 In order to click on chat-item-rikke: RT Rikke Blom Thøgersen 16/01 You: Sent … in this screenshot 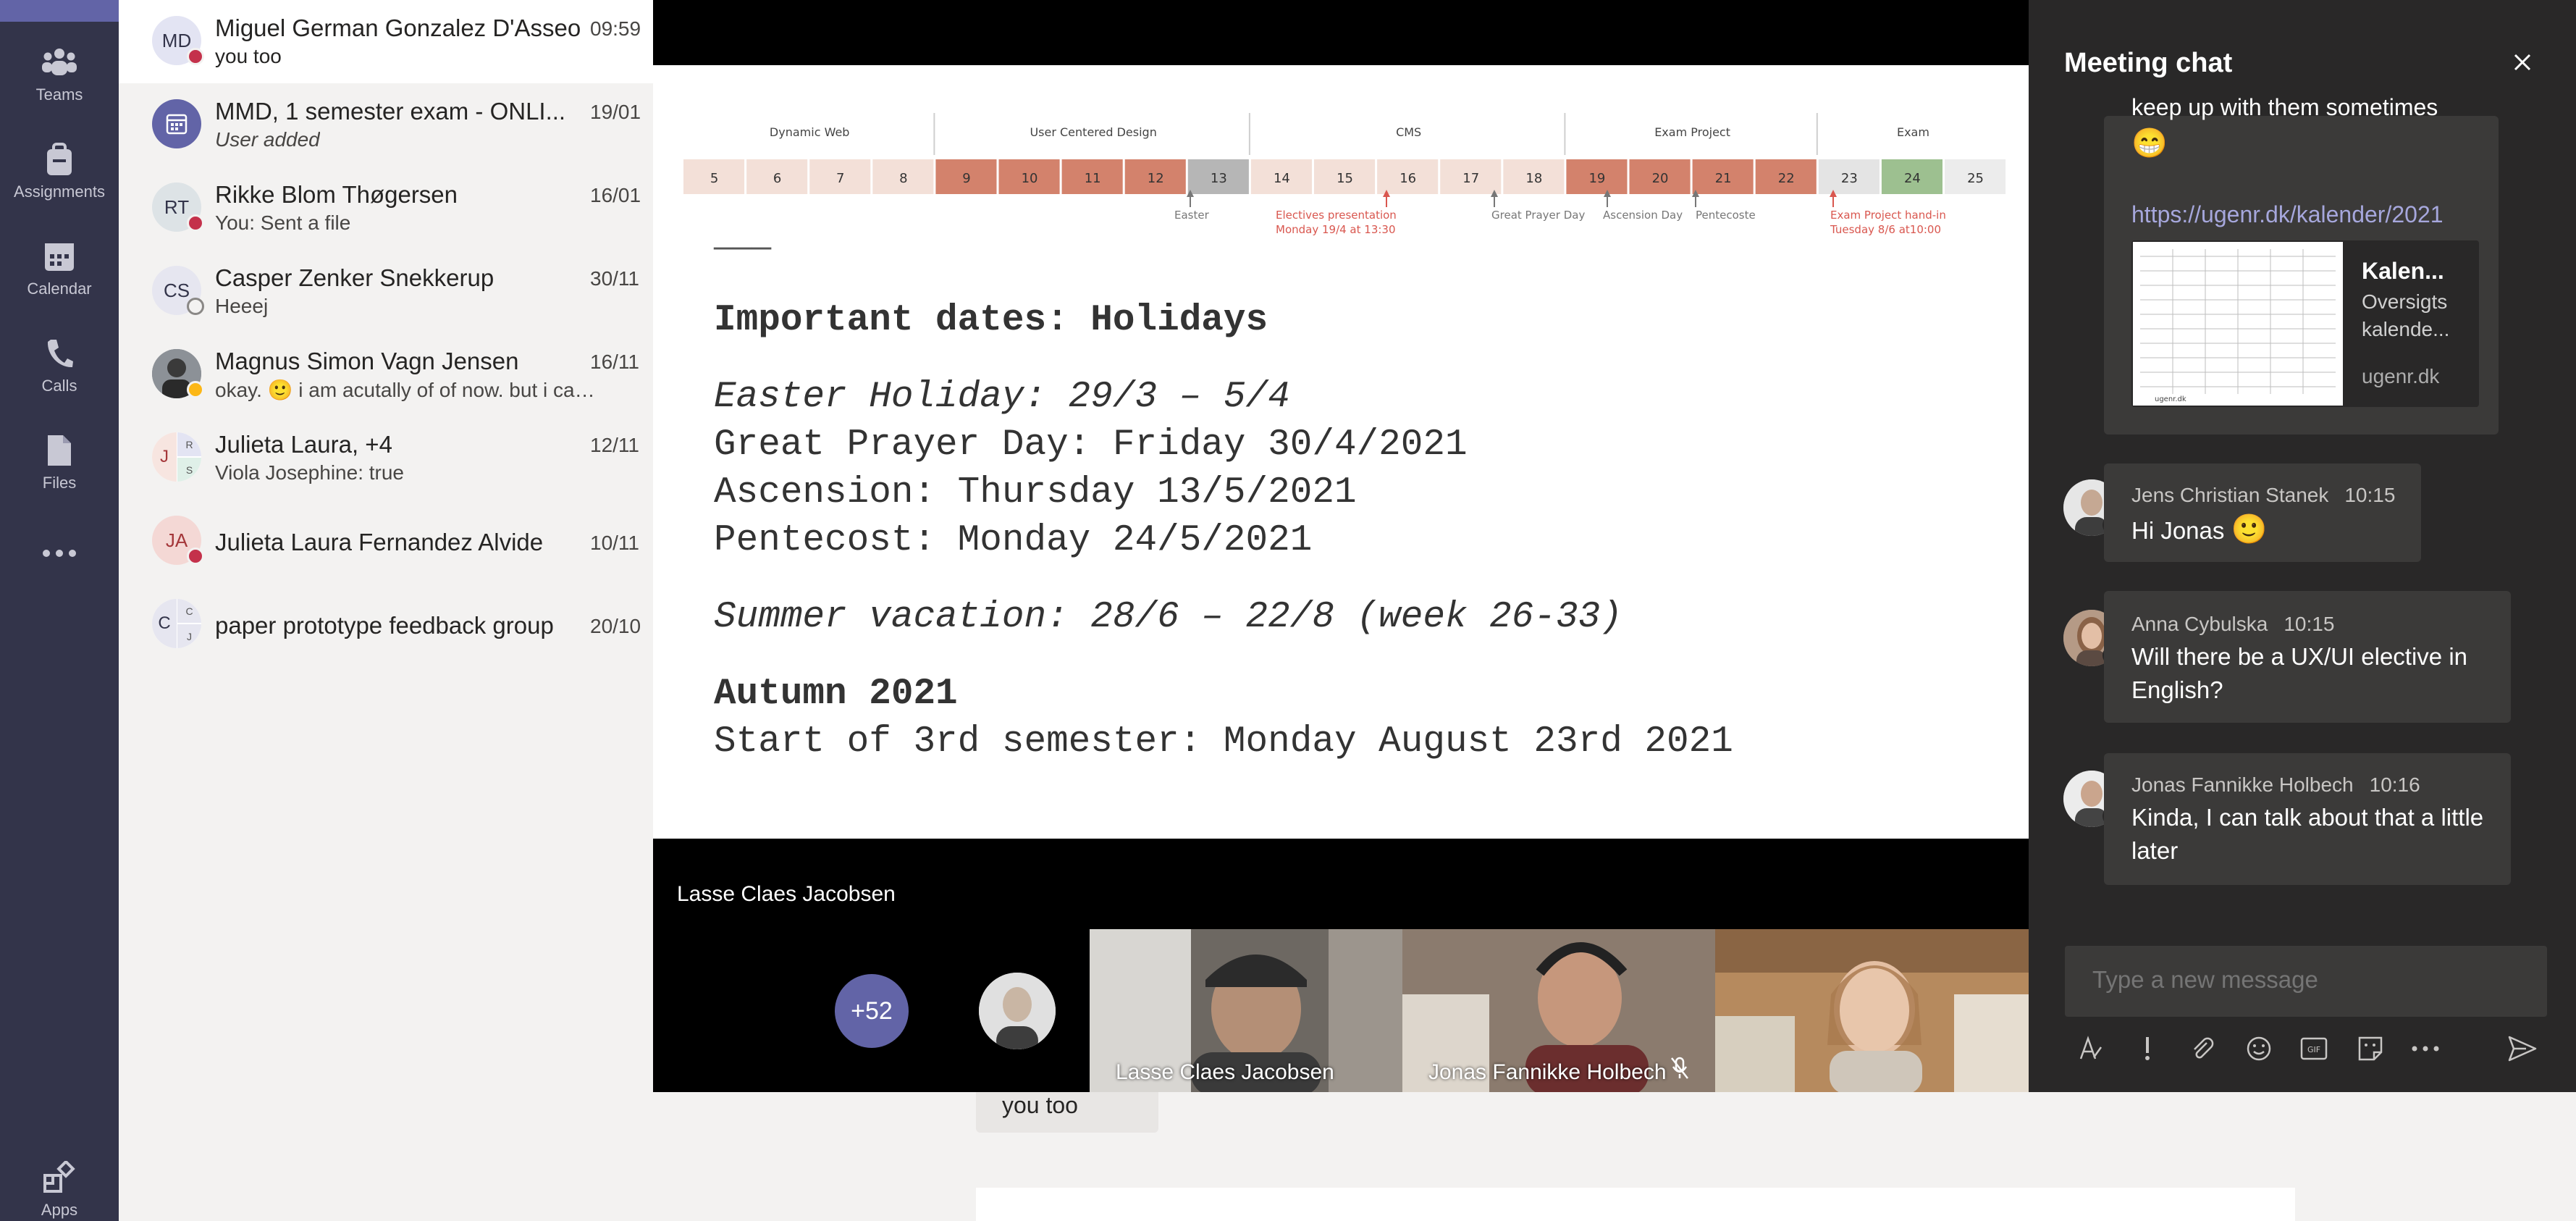, I will do `click(397, 208)`.